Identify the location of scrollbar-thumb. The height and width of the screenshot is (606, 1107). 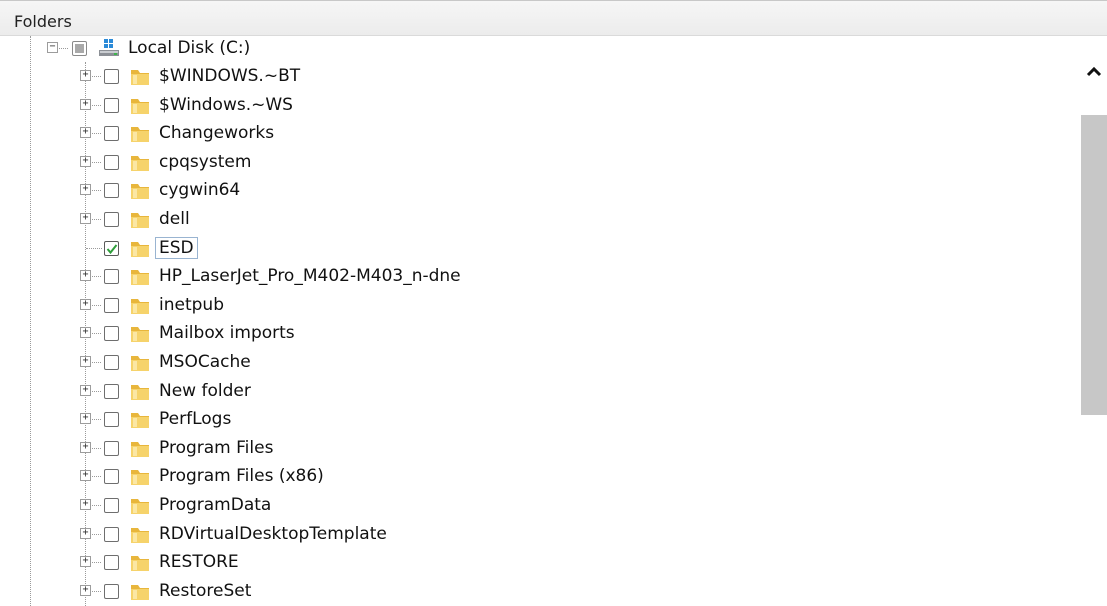
(1094, 265).